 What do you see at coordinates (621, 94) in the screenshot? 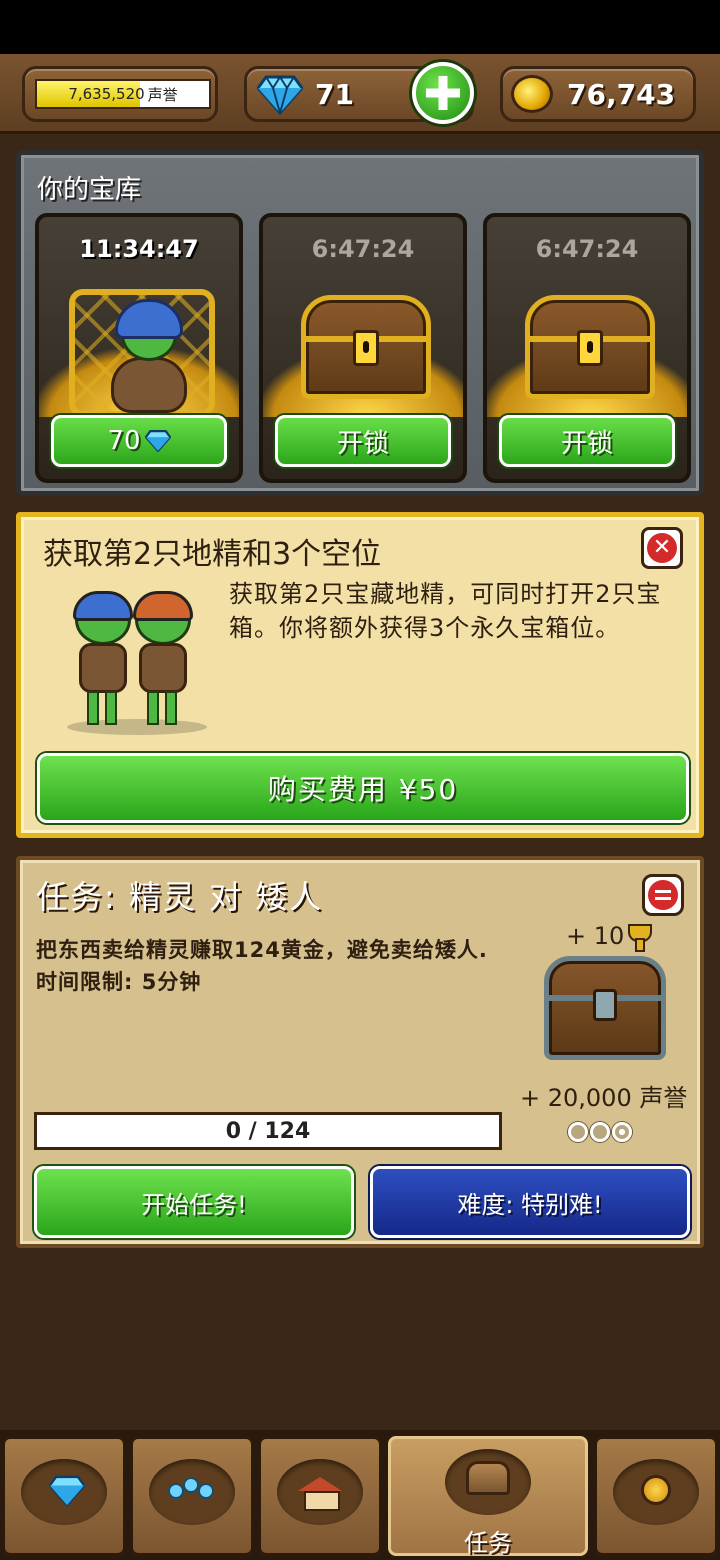
I see `gold-count: 76,743` at bounding box center [621, 94].